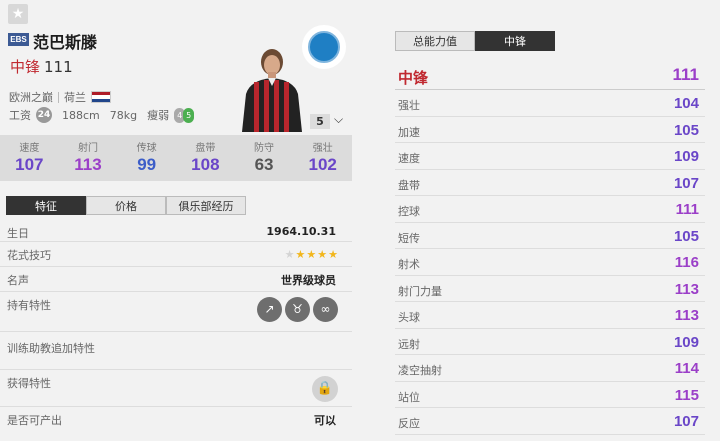 This screenshot has width=720, height=441. Describe the element at coordinates (29, 305) in the screenshot. I see `traits-label: 持有特性` at that location.